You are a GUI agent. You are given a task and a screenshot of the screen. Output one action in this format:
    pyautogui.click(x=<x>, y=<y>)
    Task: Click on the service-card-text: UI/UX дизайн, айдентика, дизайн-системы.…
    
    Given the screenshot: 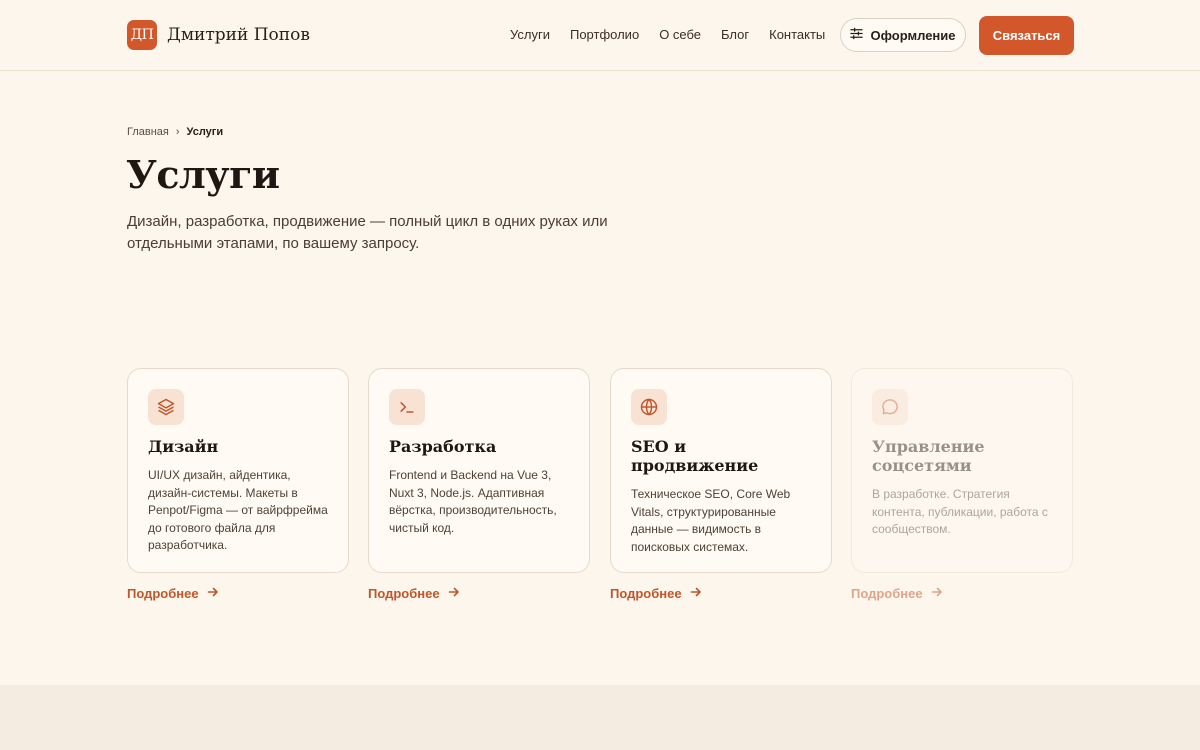 What is the action you would take?
    pyautogui.click(x=238, y=510)
    